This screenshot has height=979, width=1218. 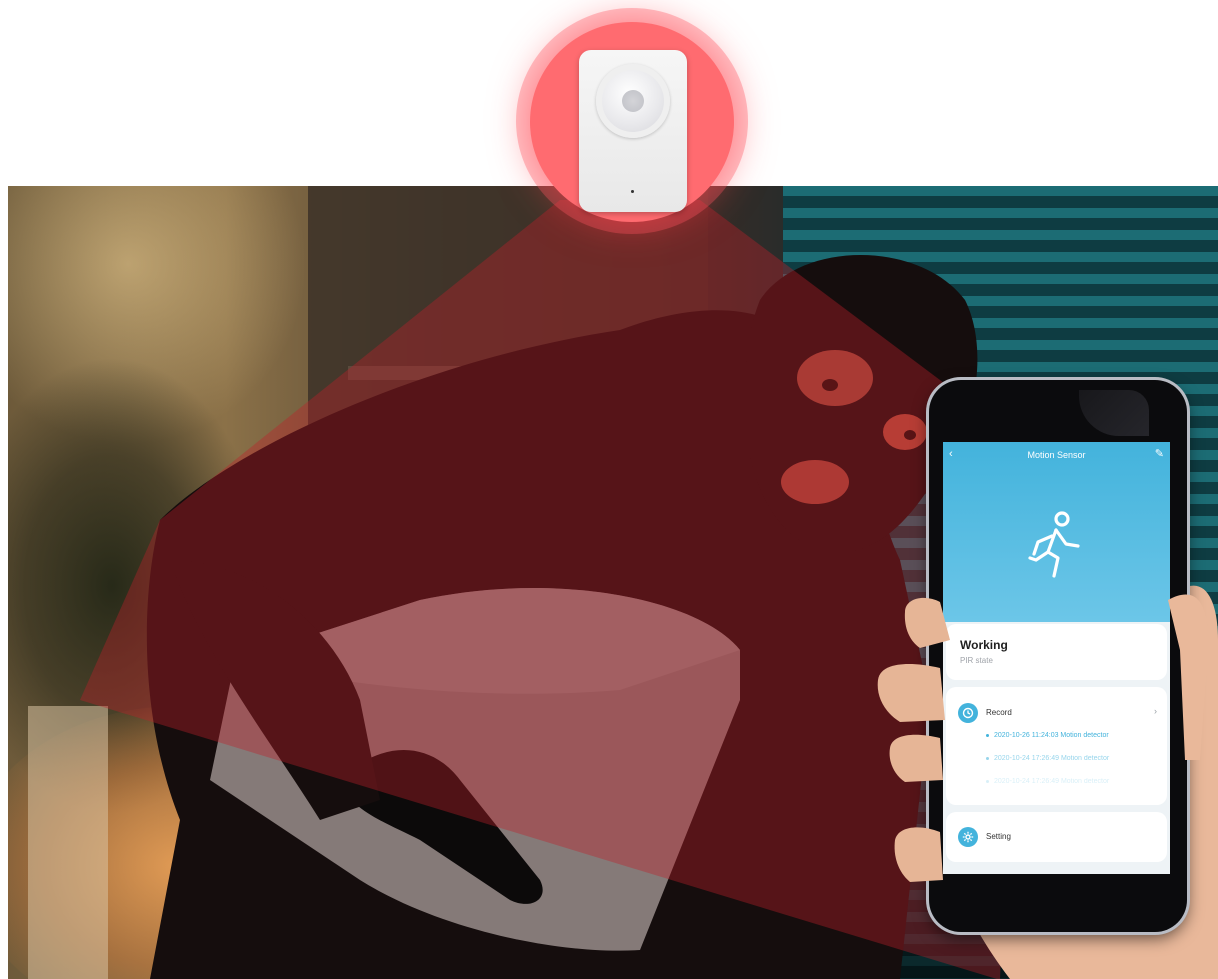 What do you see at coordinates (968, 837) in the screenshot?
I see `gear-icon` at bounding box center [968, 837].